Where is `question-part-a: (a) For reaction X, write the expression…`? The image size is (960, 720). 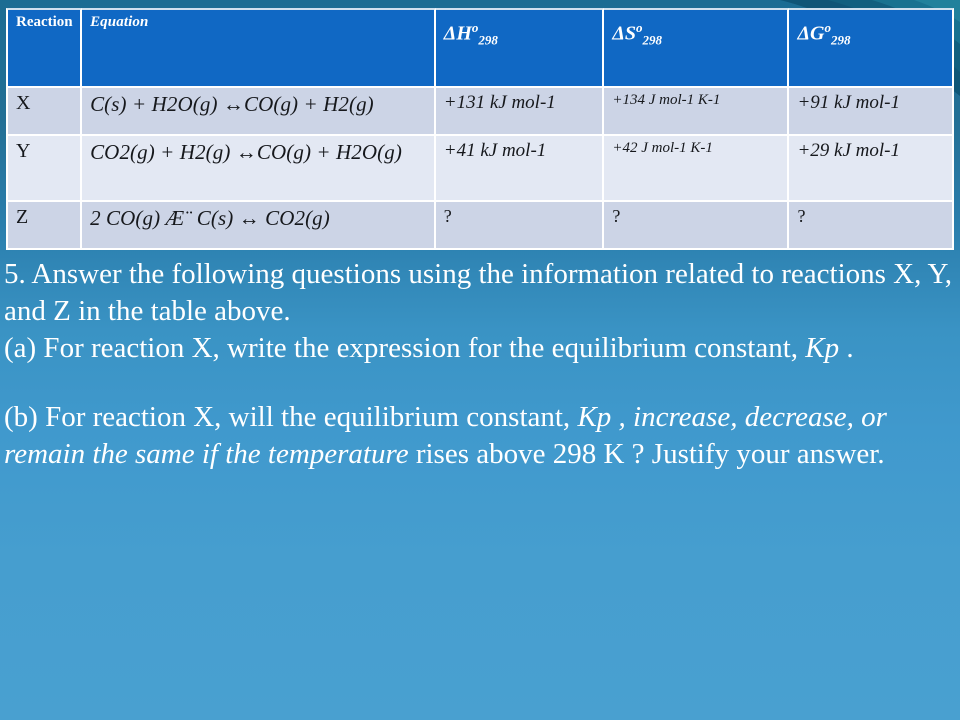 question-part-a: (a) For reaction X, write the expression… is located at coordinates (479, 348).